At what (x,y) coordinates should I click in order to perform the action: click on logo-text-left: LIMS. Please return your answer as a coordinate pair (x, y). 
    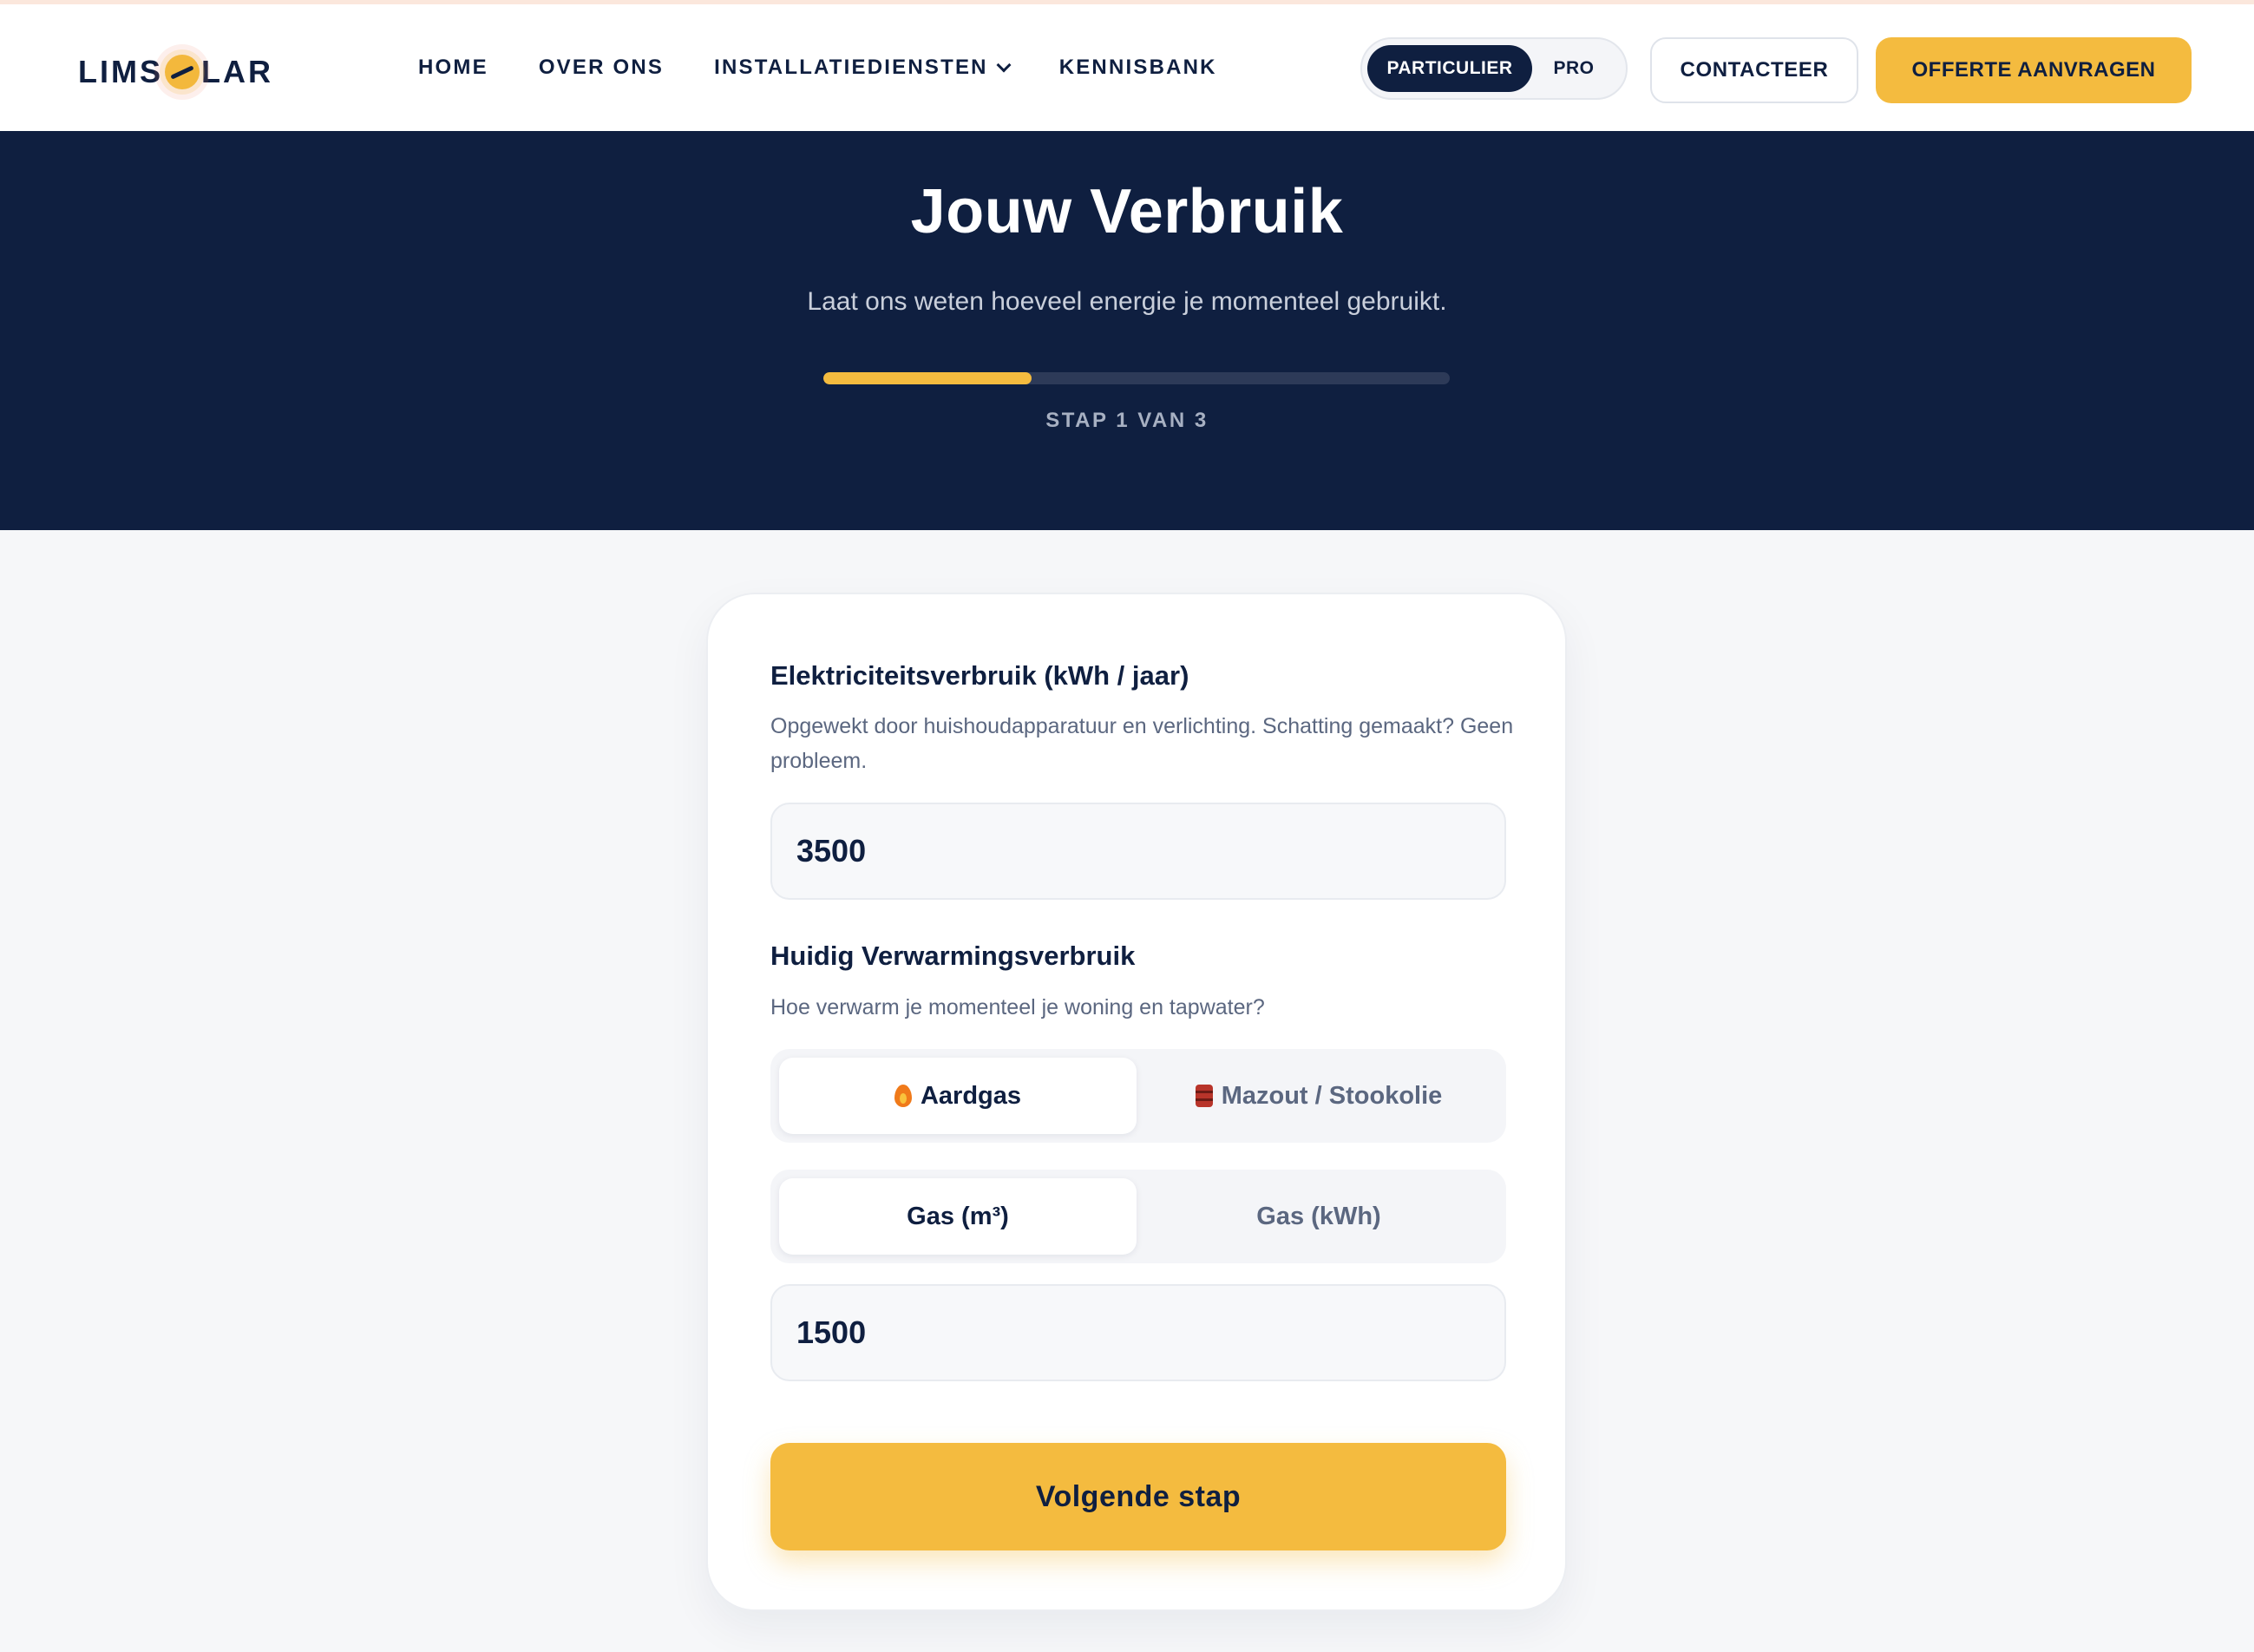
    Looking at the image, I should click on (120, 72).